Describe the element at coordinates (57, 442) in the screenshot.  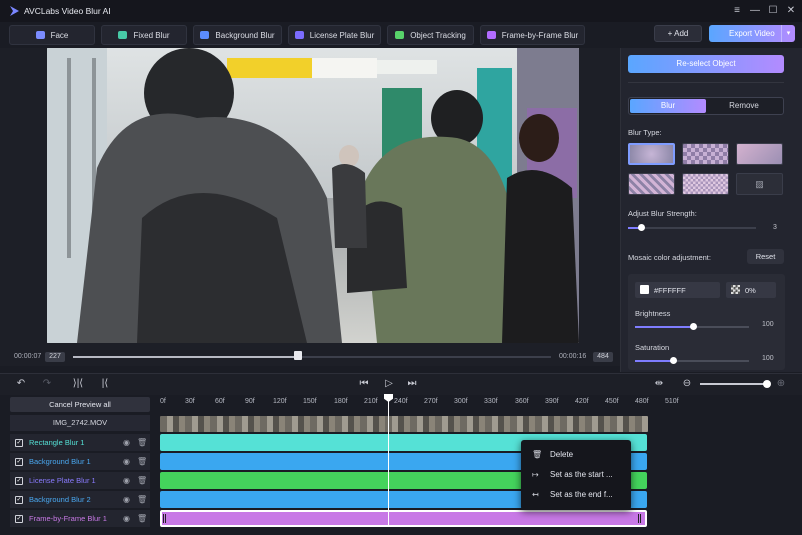
I see `track-name: Rectangle Blur 1` at that location.